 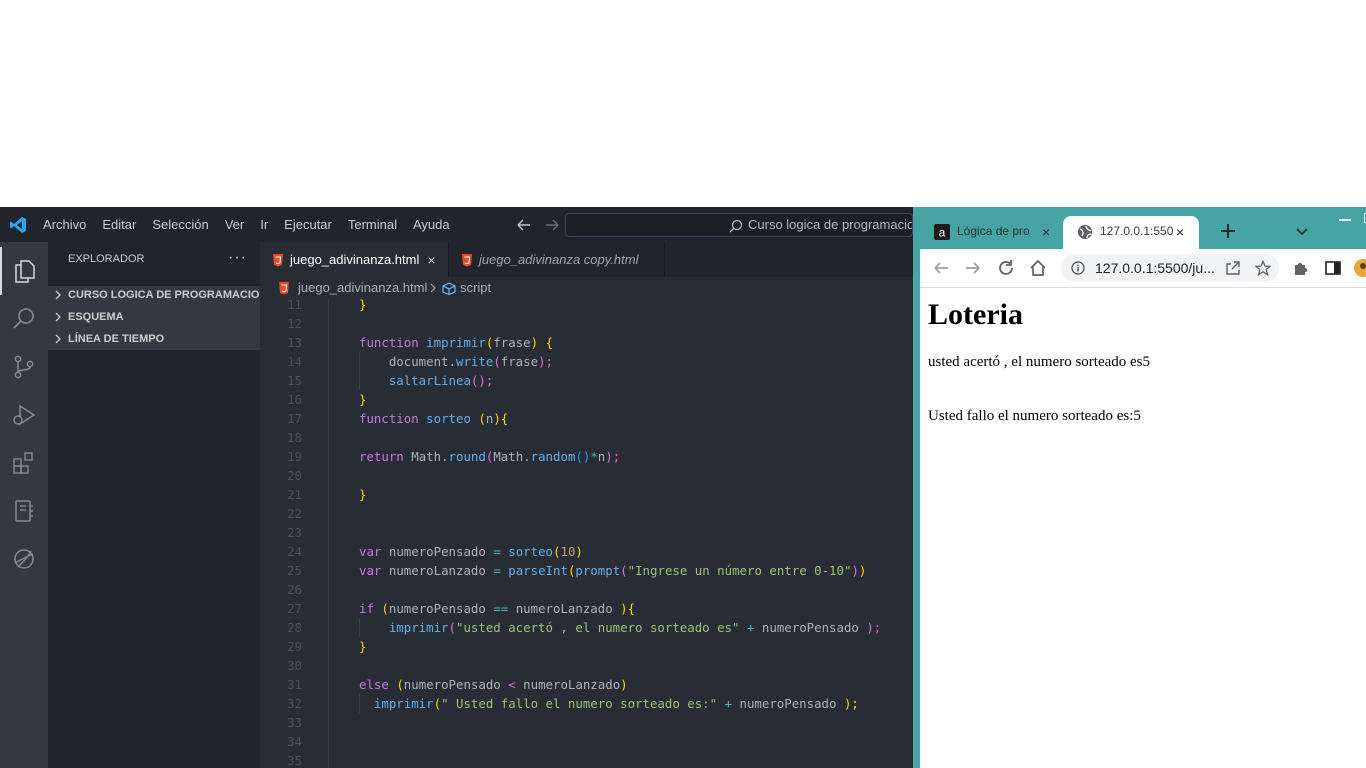 What do you see at coordinates (294, 665) in the screenshot?
I see `code-line: 30` at bounding box center [294, 665].